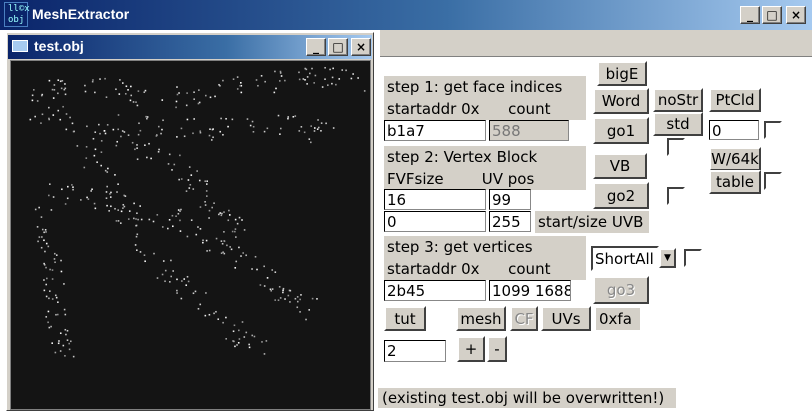  Describe the element at coordinates (773, 130) in the screenshot. I see `ptcld-checkbox` at that location.